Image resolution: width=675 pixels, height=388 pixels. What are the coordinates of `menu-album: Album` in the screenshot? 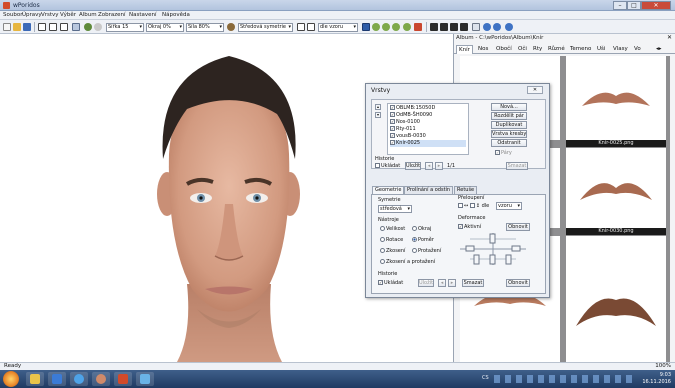 It's located at (88, 15).